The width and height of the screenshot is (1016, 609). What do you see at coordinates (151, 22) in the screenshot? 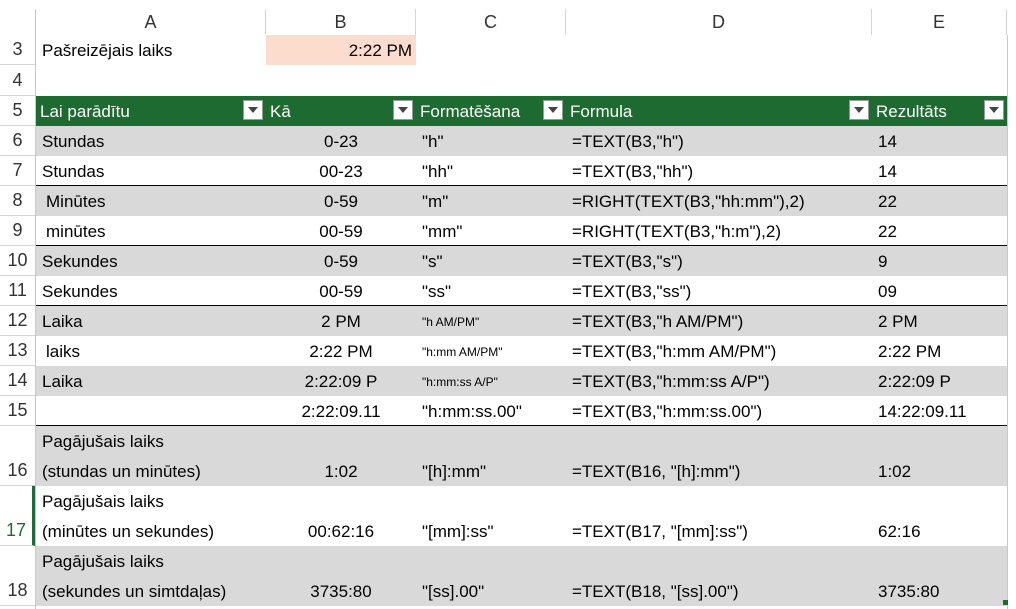
I see `column-header-a: A` at bounding box center [151, 22].